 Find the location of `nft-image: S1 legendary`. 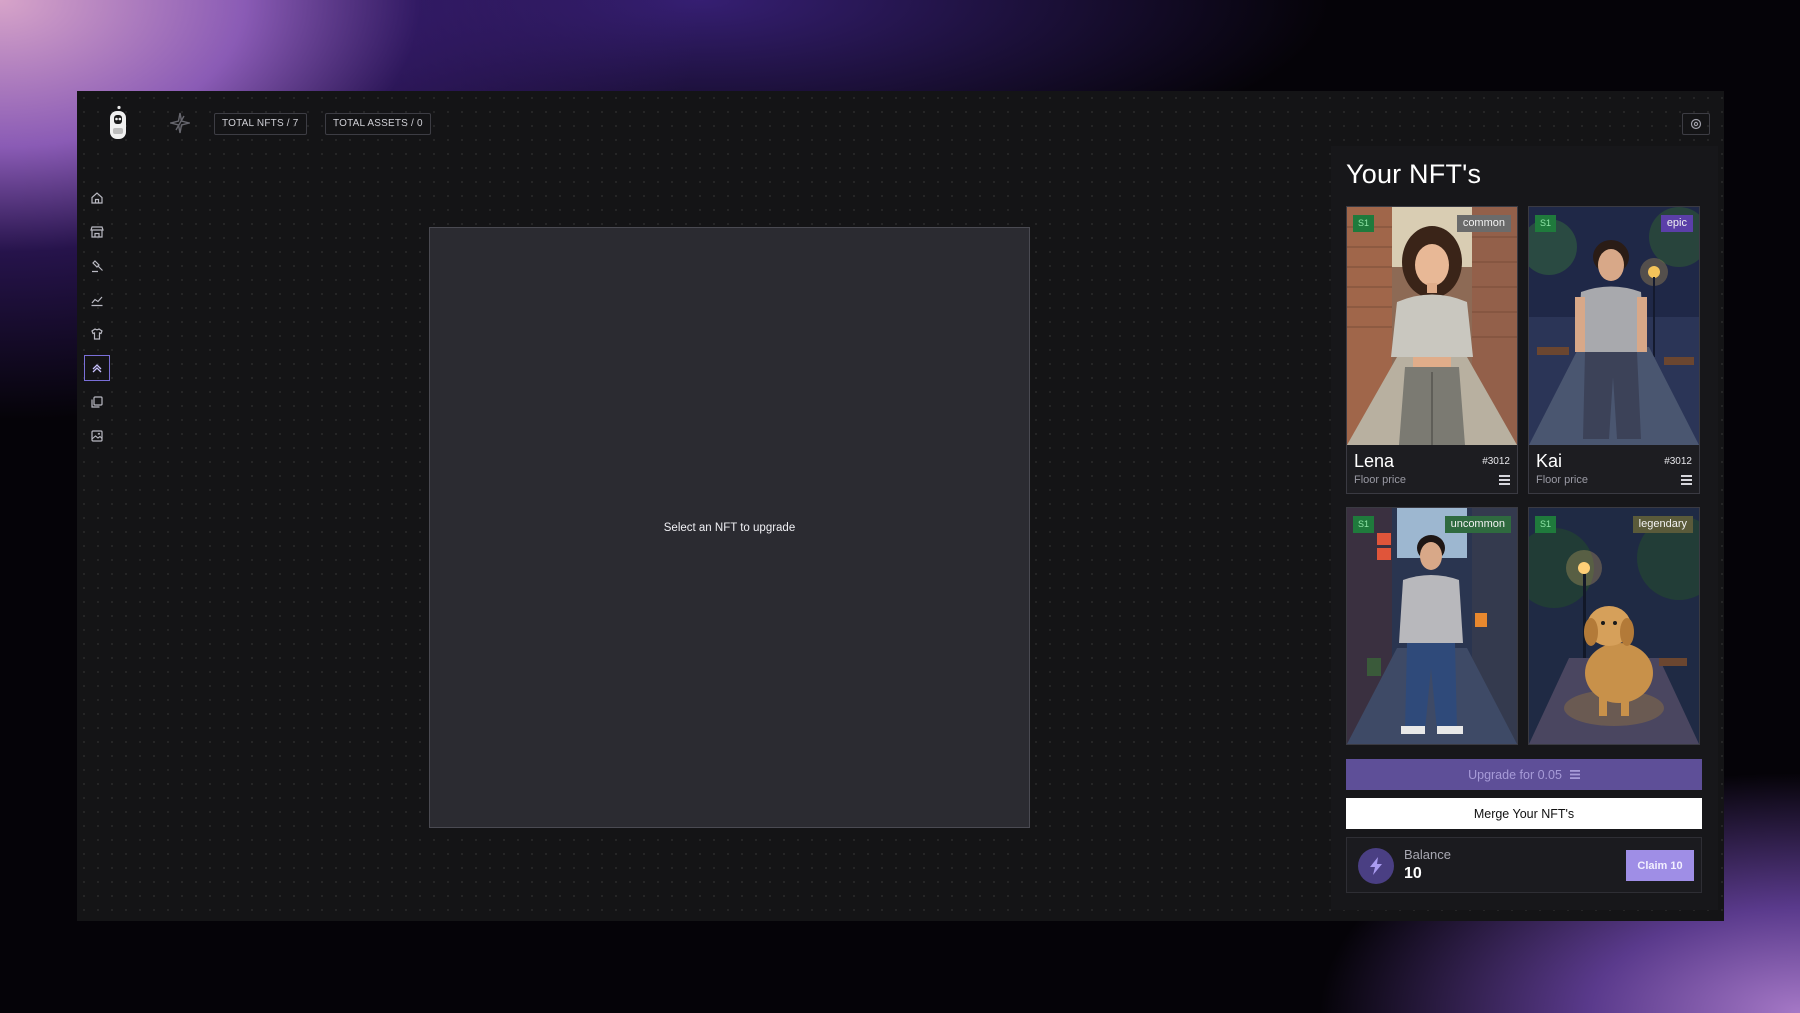

nft-image: S1 legendary is located at coordinates (1614, 626).